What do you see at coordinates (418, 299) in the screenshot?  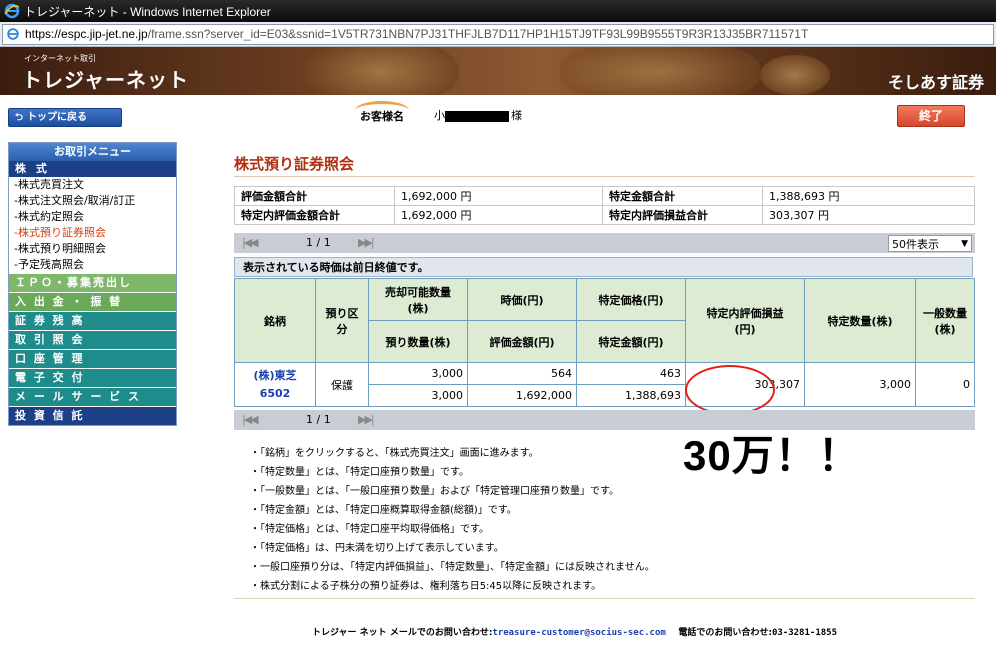 I see `col-sellable-qty: 売却可能数量(株)` at bounding box center [418, 299].